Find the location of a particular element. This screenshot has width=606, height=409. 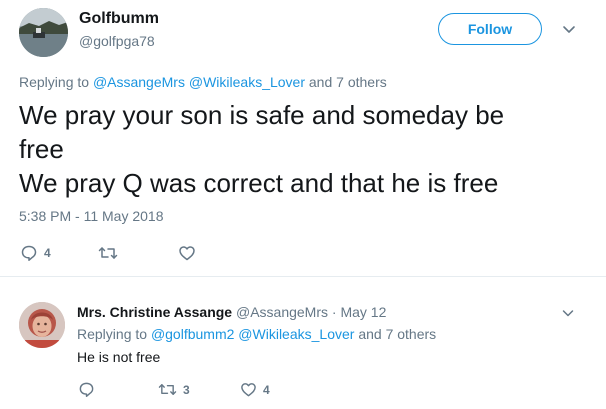

reply-button: 4 is located at coordinates (35, 253).